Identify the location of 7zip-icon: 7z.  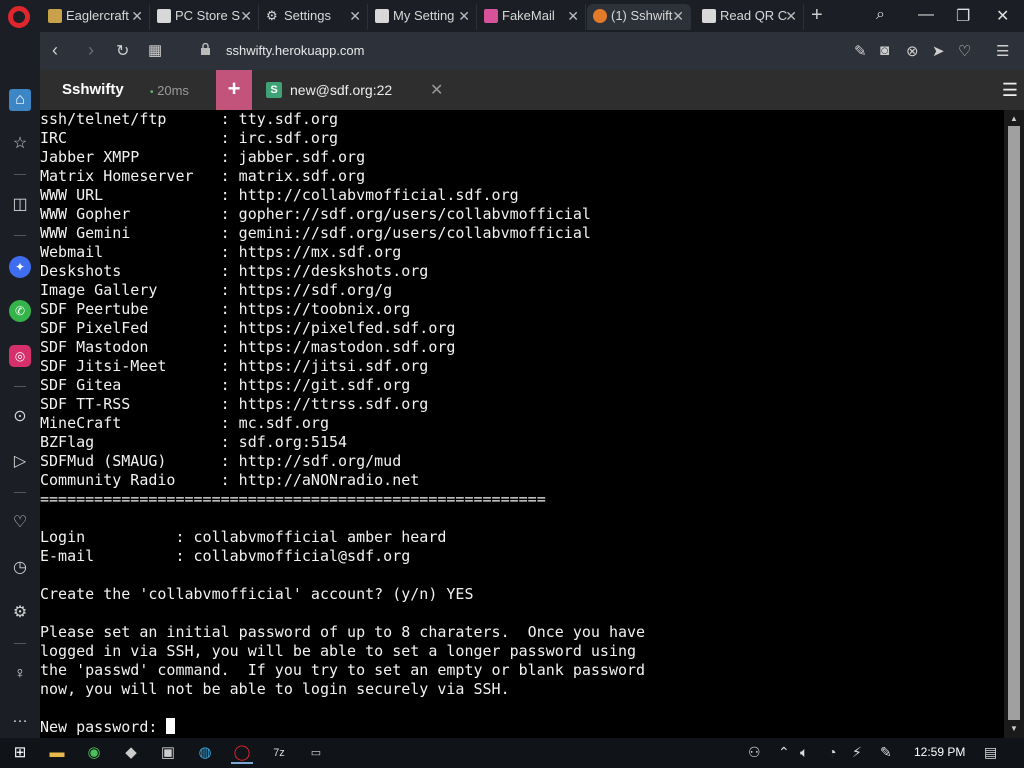
(279, 753).